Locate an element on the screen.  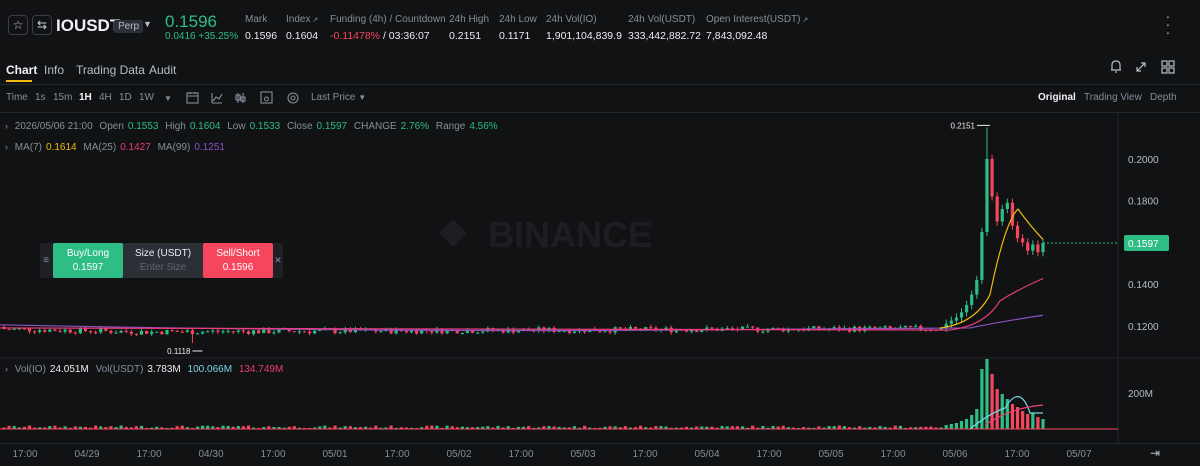
stat-label: Open Interest(USDT) is located at coordinates (753, 19).